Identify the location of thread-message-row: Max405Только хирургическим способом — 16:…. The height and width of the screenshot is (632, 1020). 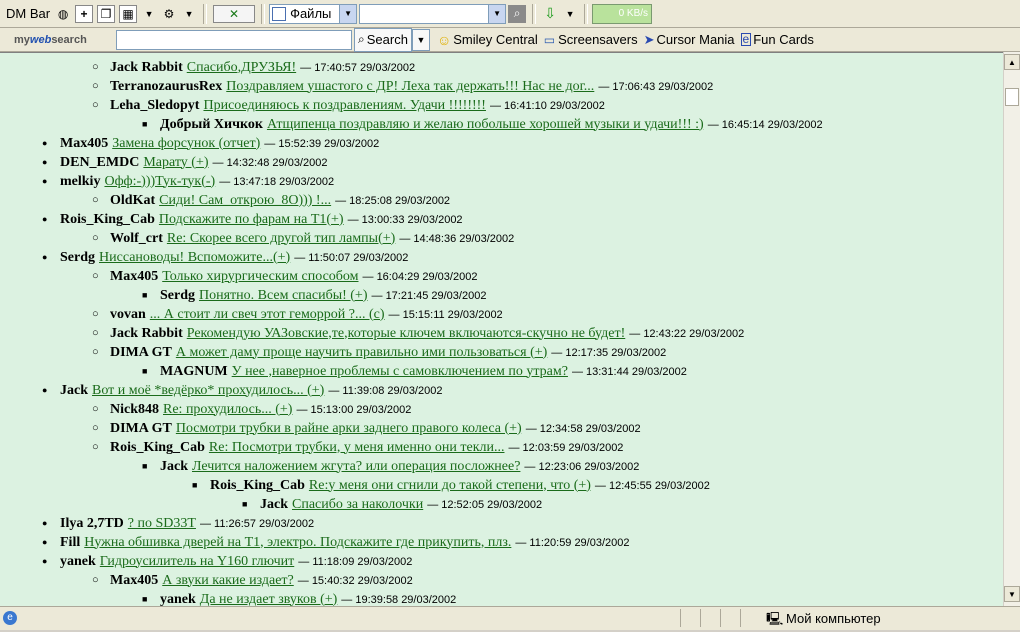
(284, 276).